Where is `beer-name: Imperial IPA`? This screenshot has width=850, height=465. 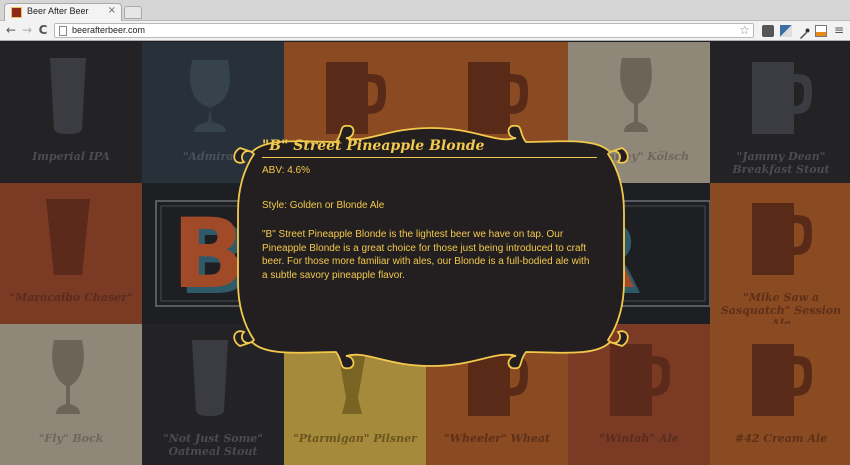
beer-name: Imperial IPA is located at coordinates (71, 156).